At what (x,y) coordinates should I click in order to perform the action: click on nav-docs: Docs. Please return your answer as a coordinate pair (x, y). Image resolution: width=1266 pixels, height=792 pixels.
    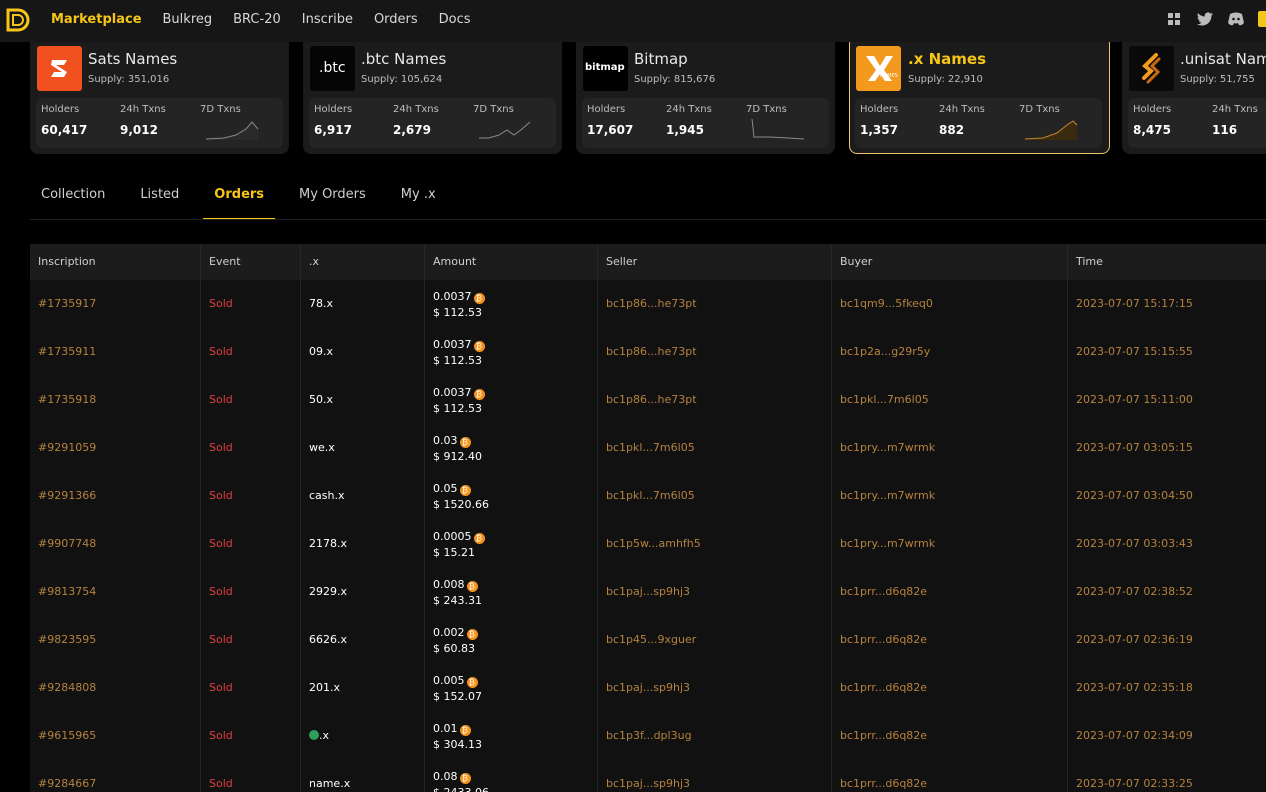
    Looking at the image, I should click on (455, 19).